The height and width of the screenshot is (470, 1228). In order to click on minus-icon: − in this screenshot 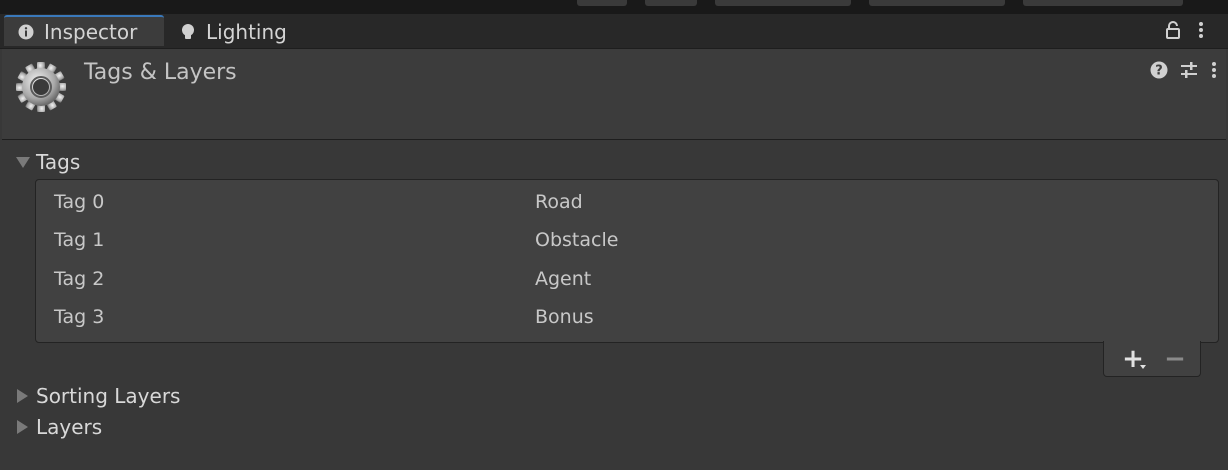, I will do `click(1175, 359)`.